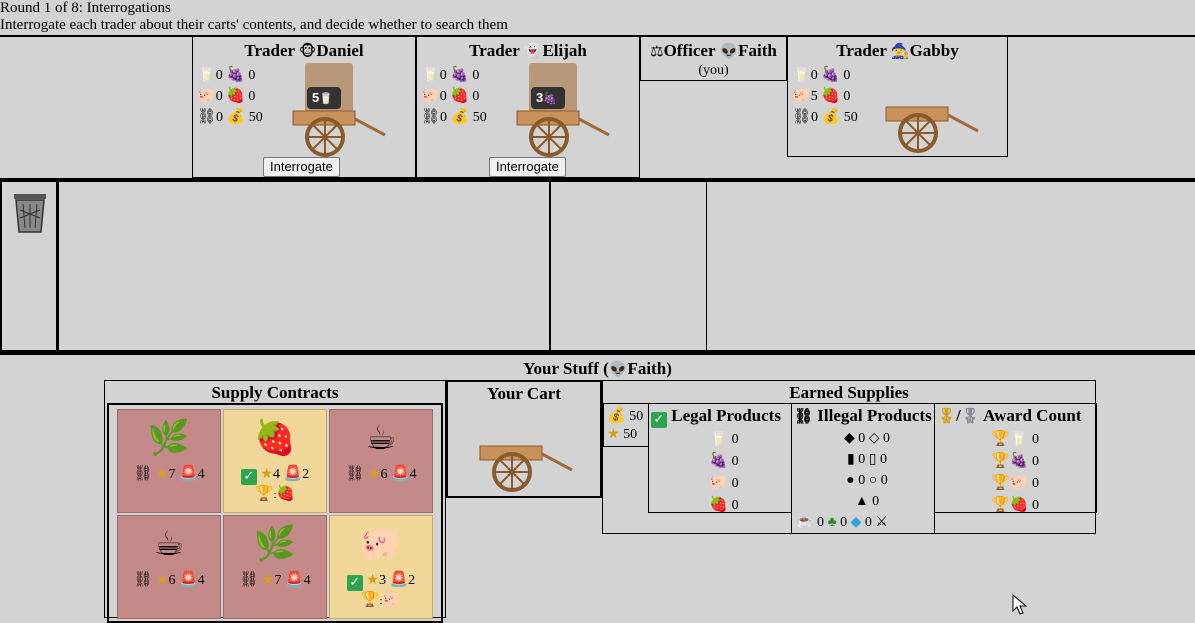 The width and height of the screenshot is (1195, 623). What do you see at coordinates (947, 416) in the screenshot?
I see `gold-medal-icon: 🎖` at bounding box center [947, 416].